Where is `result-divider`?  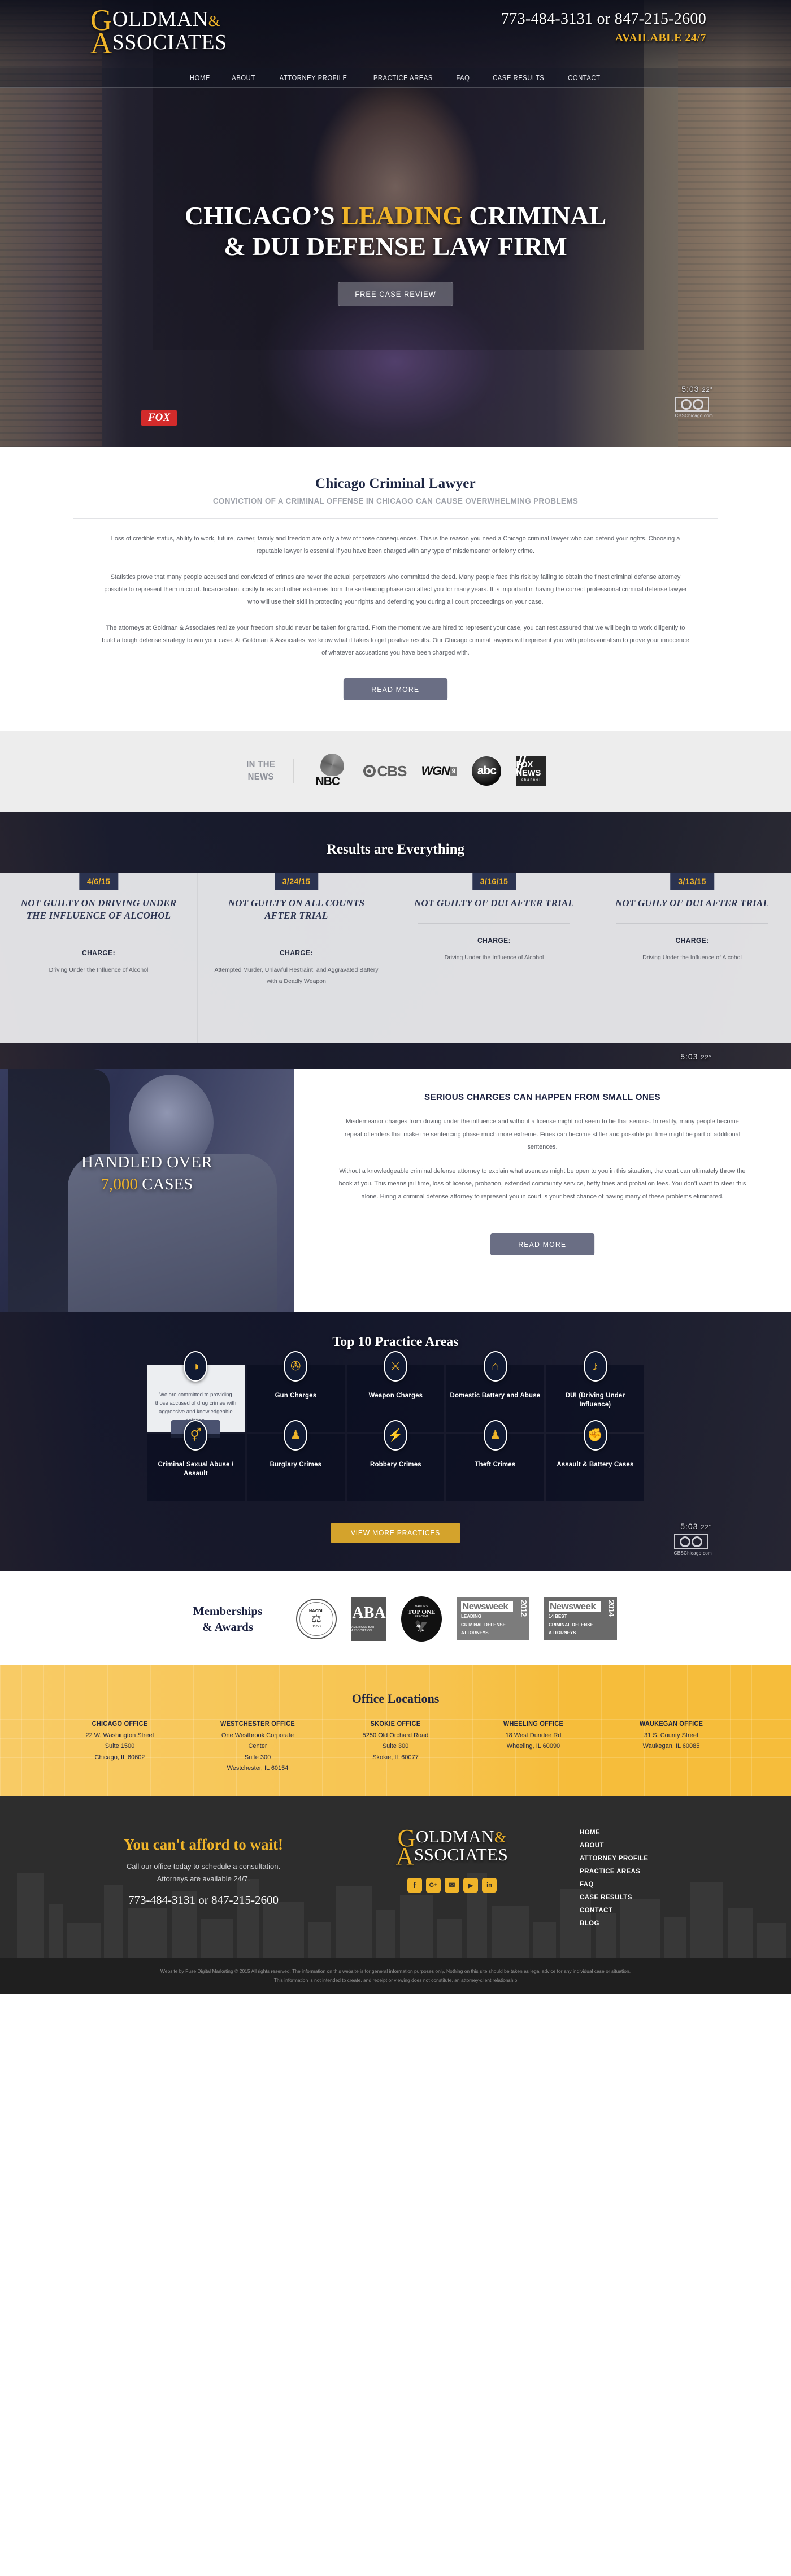 result-divider is located at coordinates (494, 923).